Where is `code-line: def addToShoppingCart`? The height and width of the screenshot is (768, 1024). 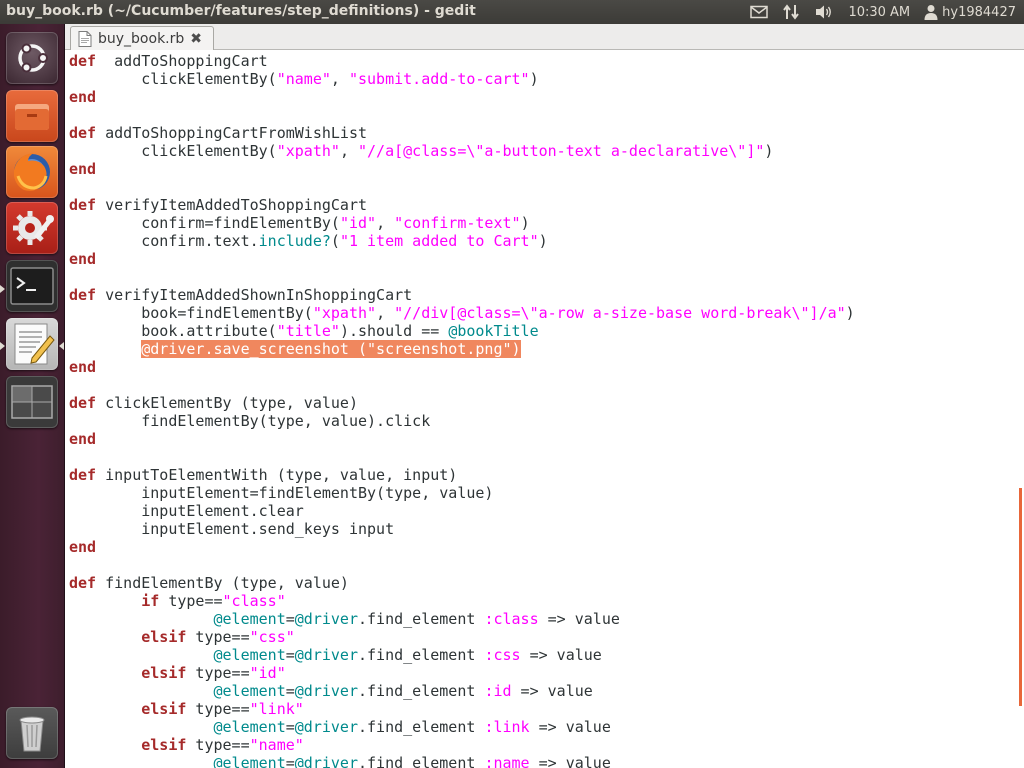
code-line: def addToShoppingCart is located at coordinates (462, 61).